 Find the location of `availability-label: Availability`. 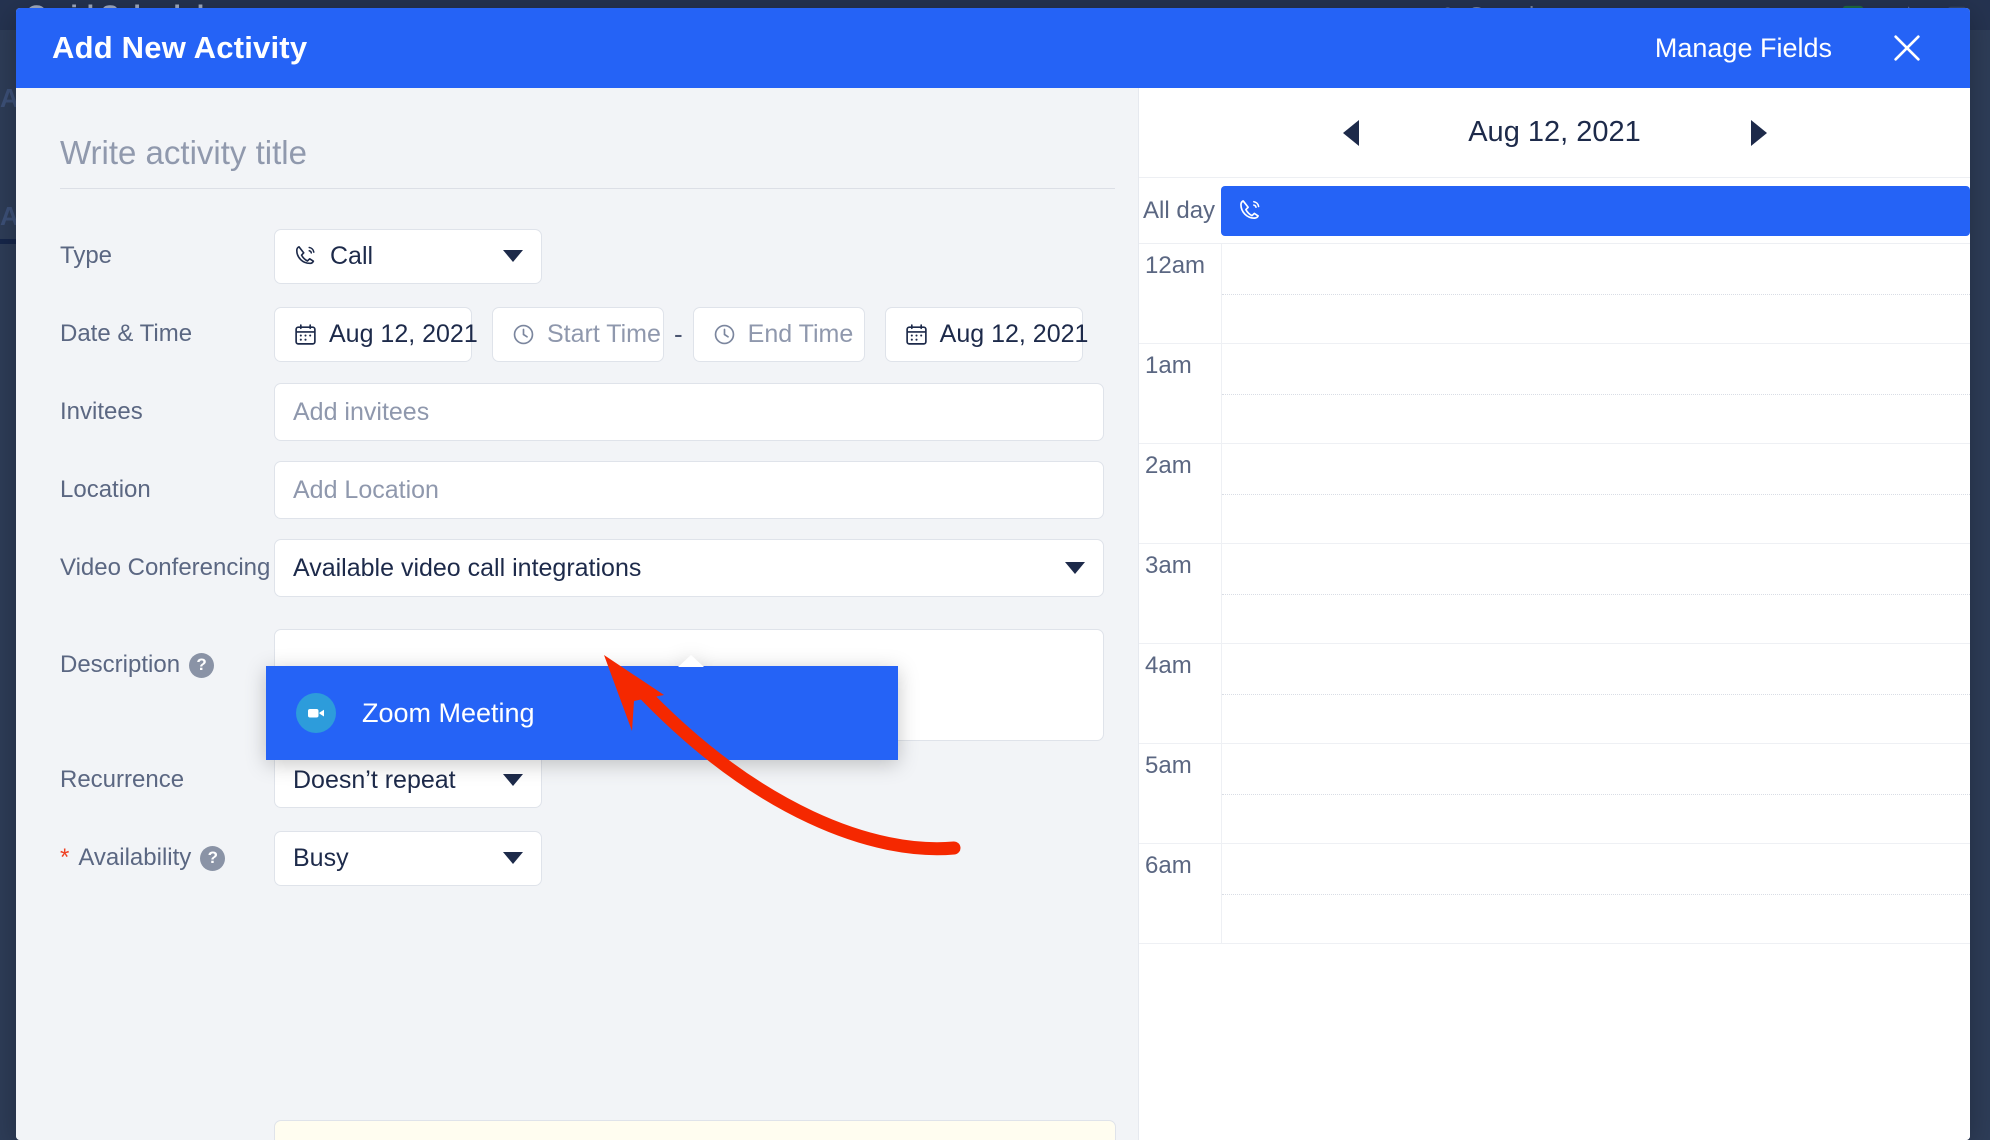

availability-label: Availability is located at coordinates (135, 857).